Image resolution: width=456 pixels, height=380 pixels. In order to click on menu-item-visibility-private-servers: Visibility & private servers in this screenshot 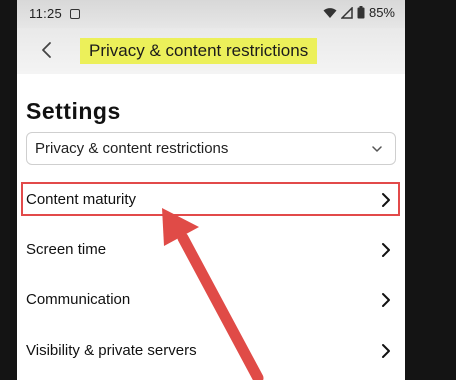, I will do `click(211, 351)`.